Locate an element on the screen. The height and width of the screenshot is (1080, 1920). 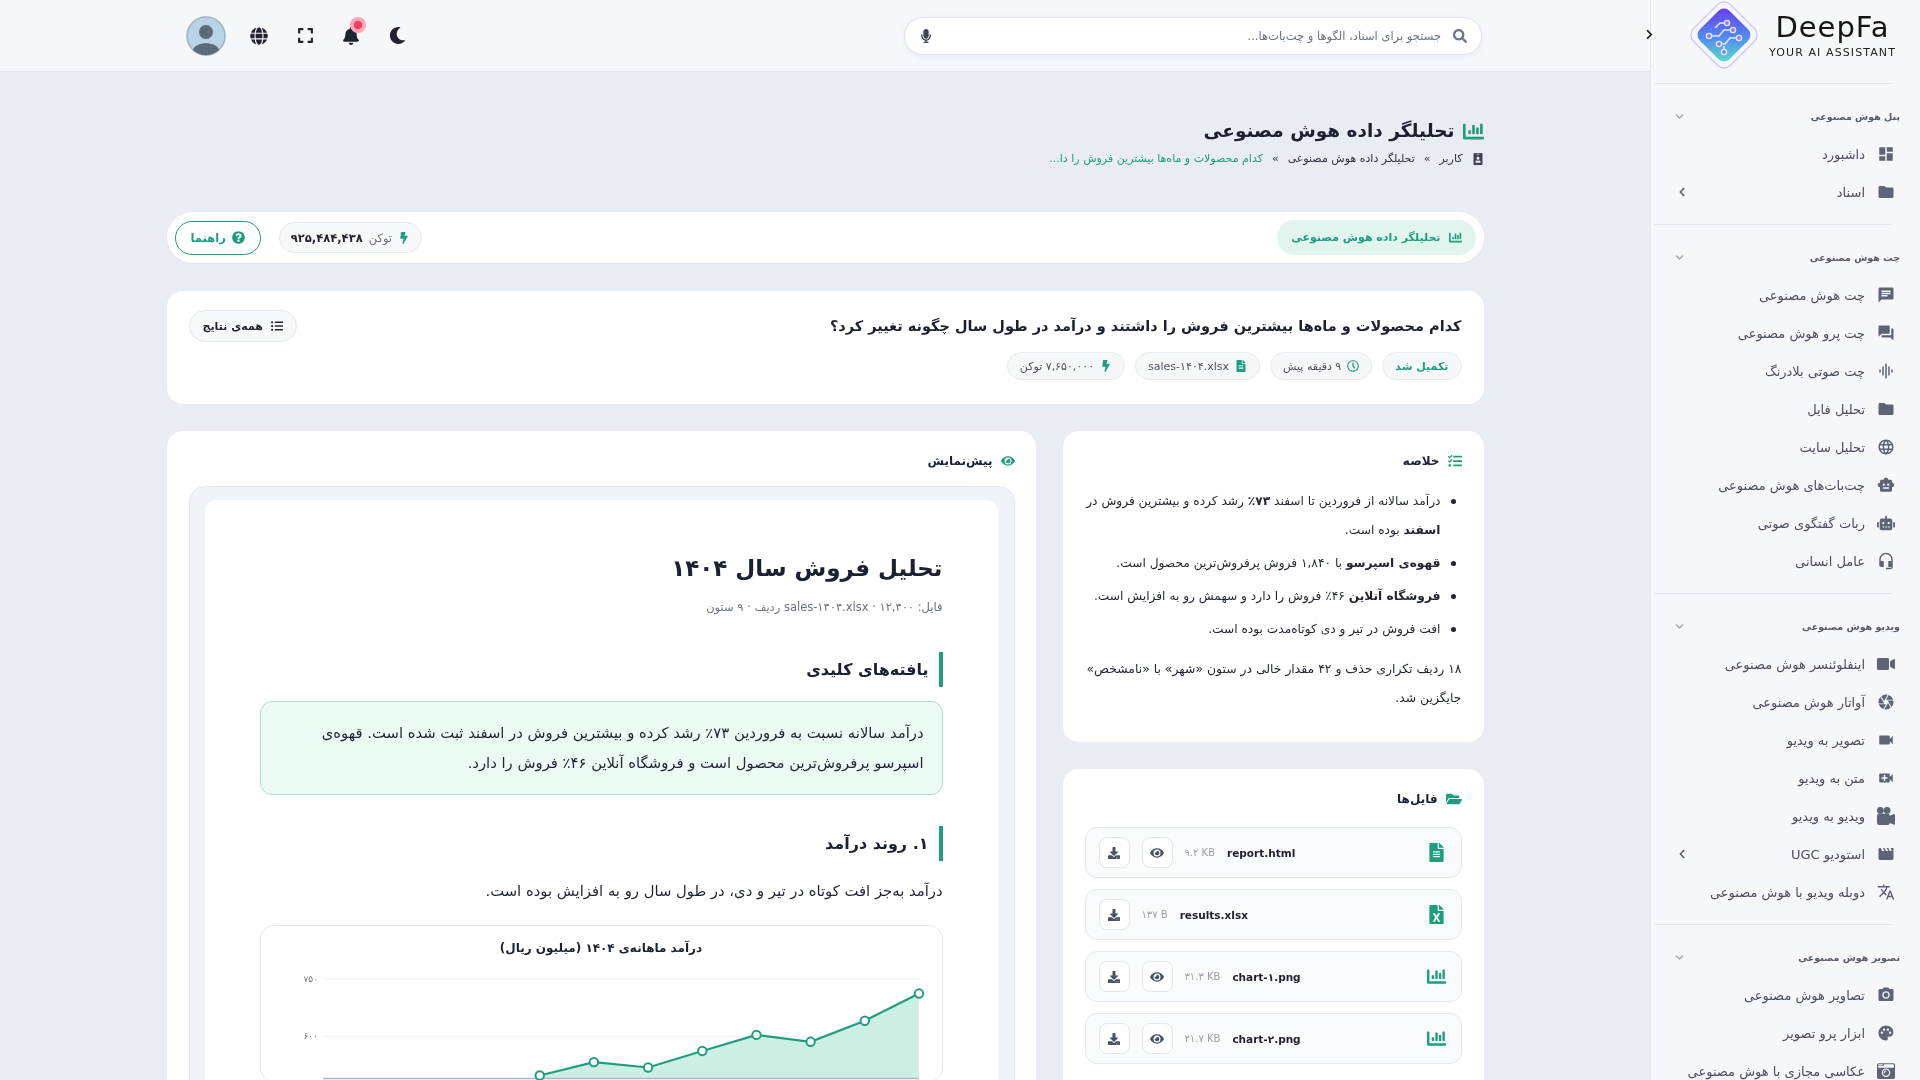
download-icon is located at coordinates (1114, 852).